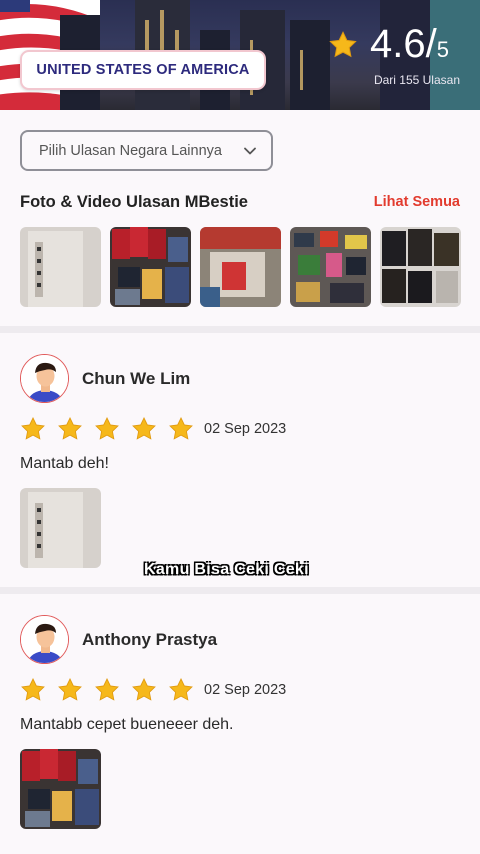 This screenshot has width=480, height=854. I want to click on review-count: Dari 155 Ulasan, so click(416, 80).